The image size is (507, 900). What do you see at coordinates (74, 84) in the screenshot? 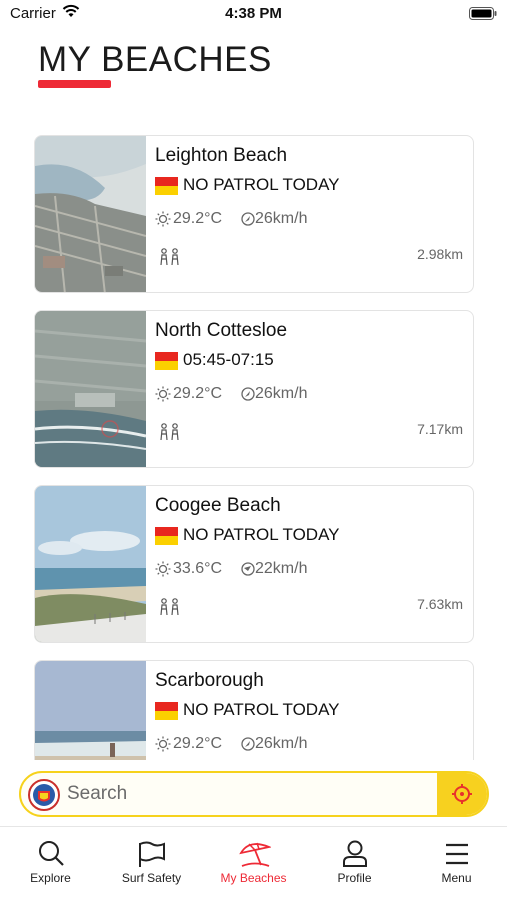
I see `title-underline` at bounding box center [74, 84].